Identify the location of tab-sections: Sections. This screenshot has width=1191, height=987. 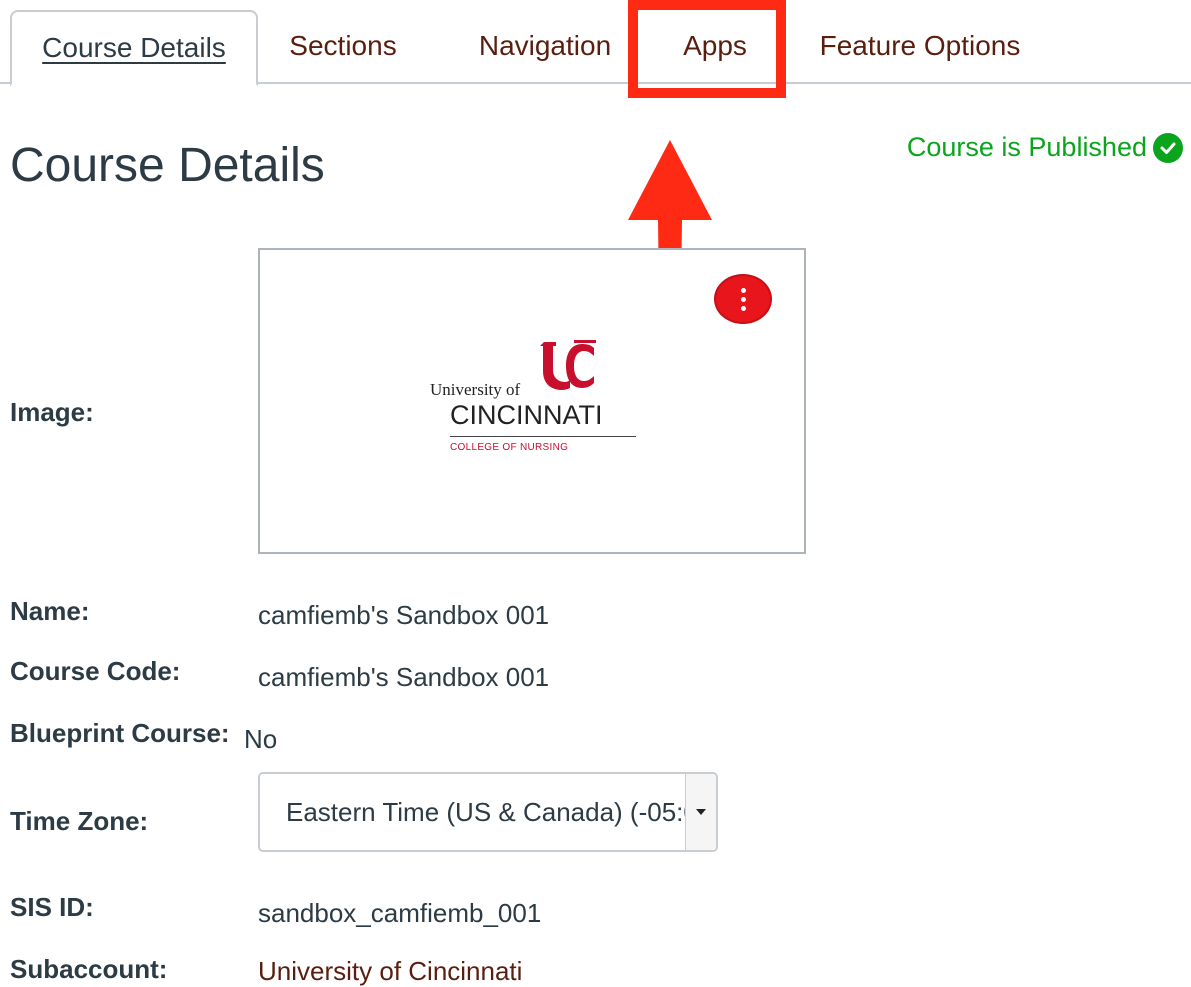
(343, 47).